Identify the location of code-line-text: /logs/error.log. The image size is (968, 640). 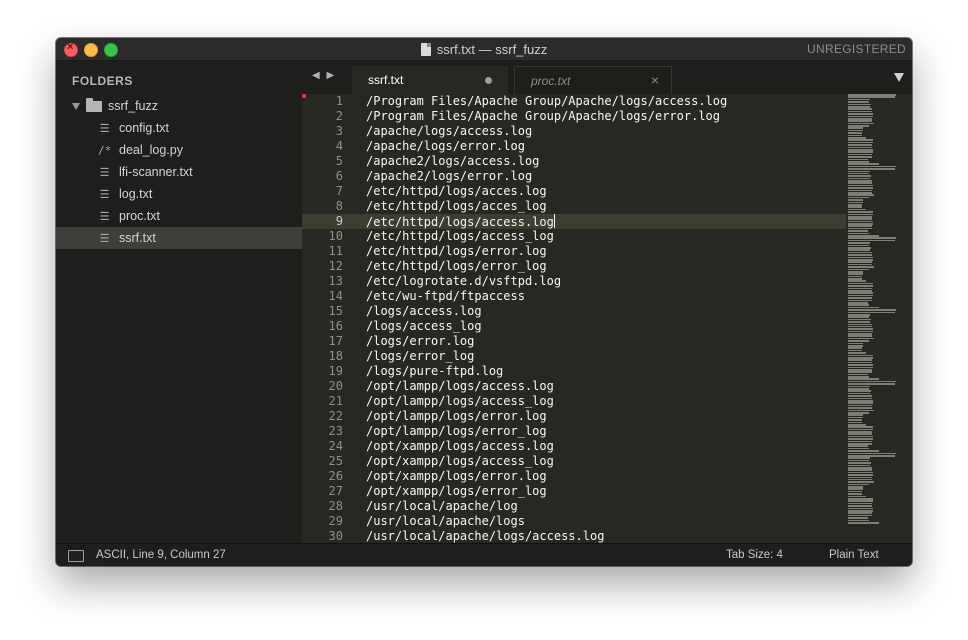
(420, 341).